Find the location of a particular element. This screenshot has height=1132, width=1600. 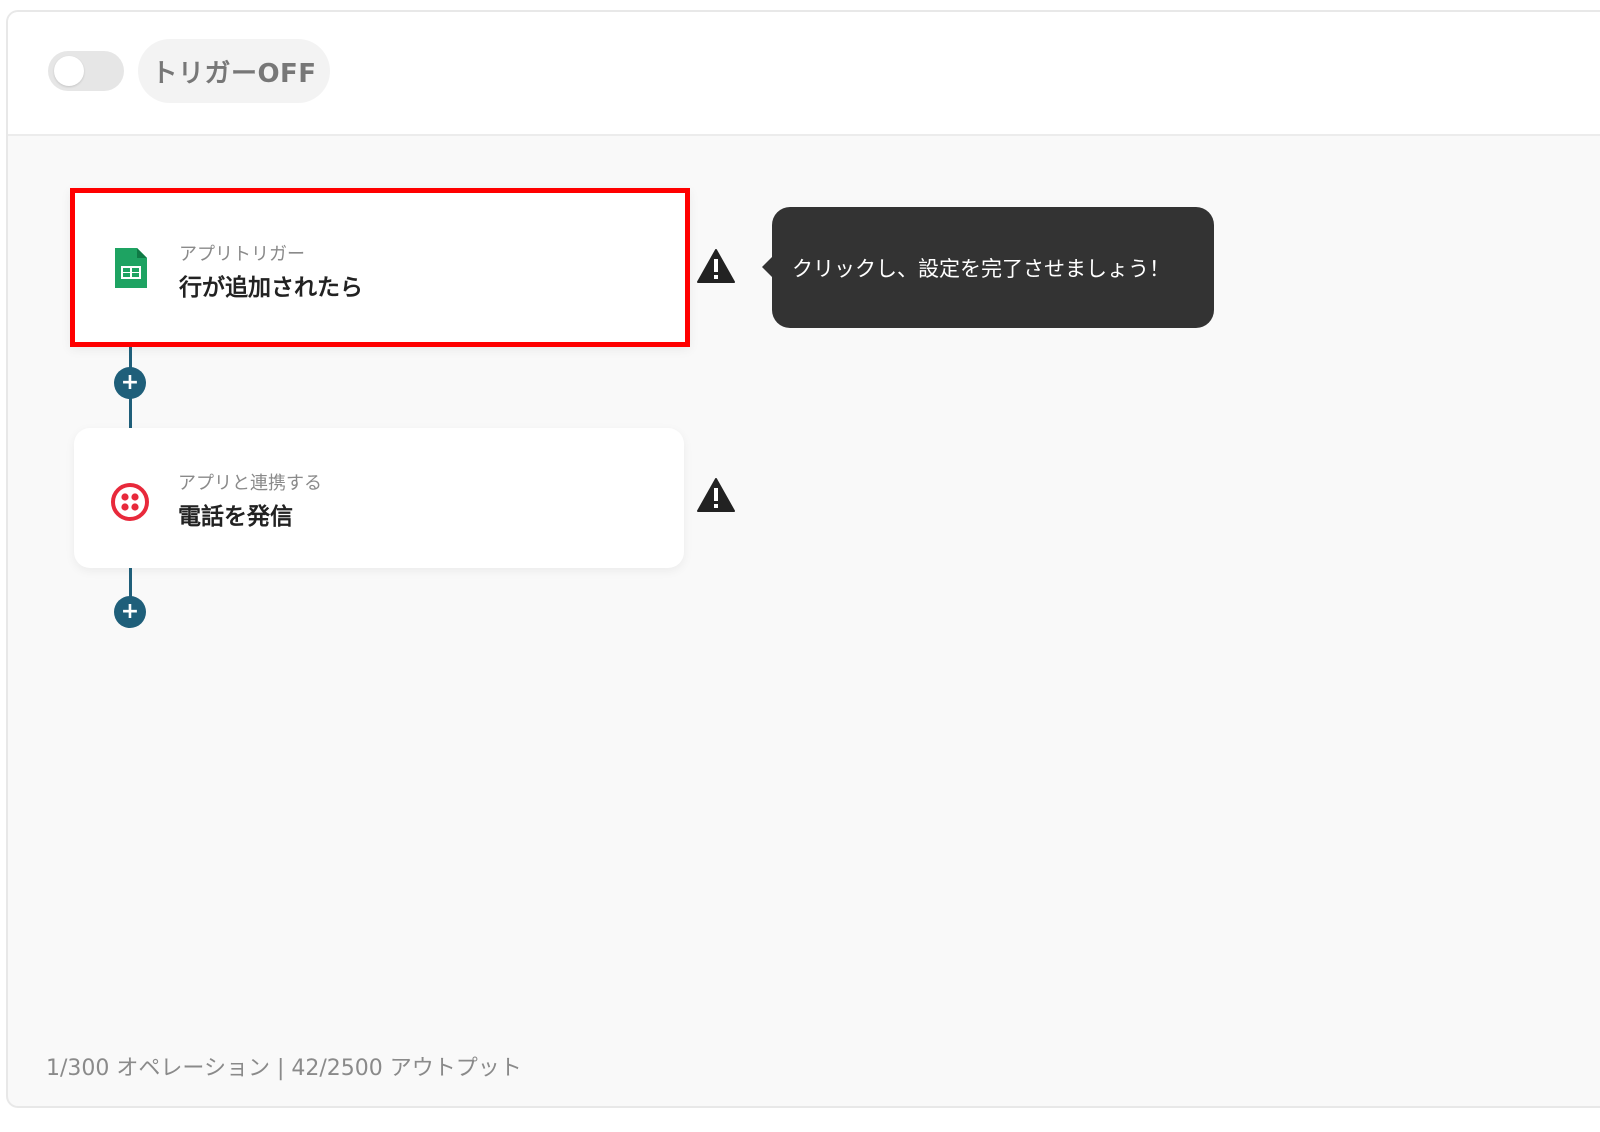

setup-hint-tooltip: クリックし、設定を完了させましょう！ is located at coordinates (988, 267).